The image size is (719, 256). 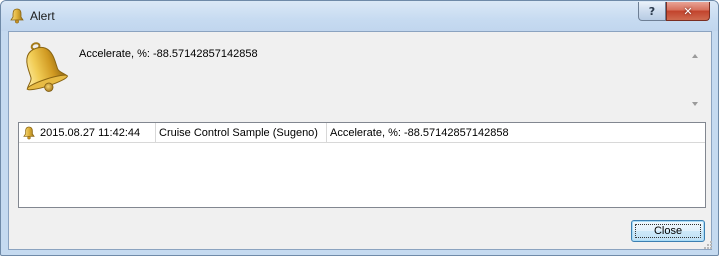 I want to click on alert-time: 2015.08.27 11:42:44, so click(x=90, y=133).